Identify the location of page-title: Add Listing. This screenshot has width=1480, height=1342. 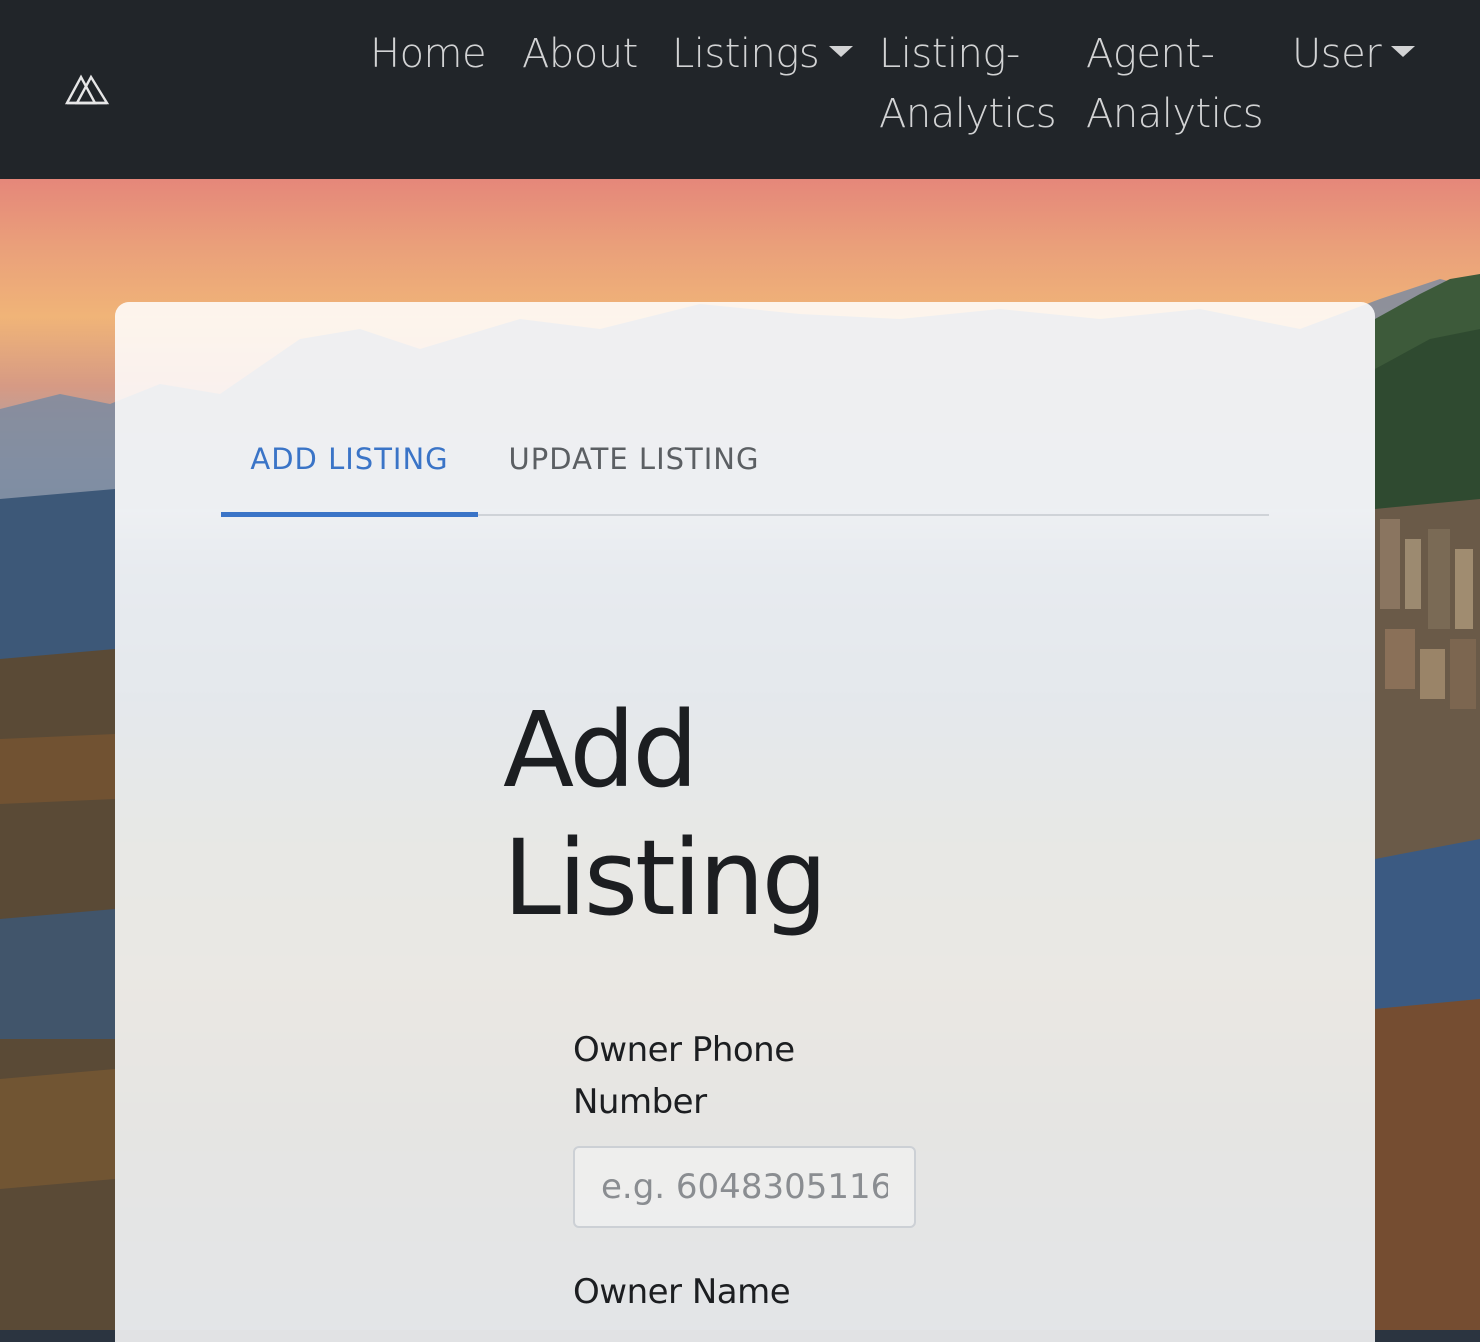
(693, 814).